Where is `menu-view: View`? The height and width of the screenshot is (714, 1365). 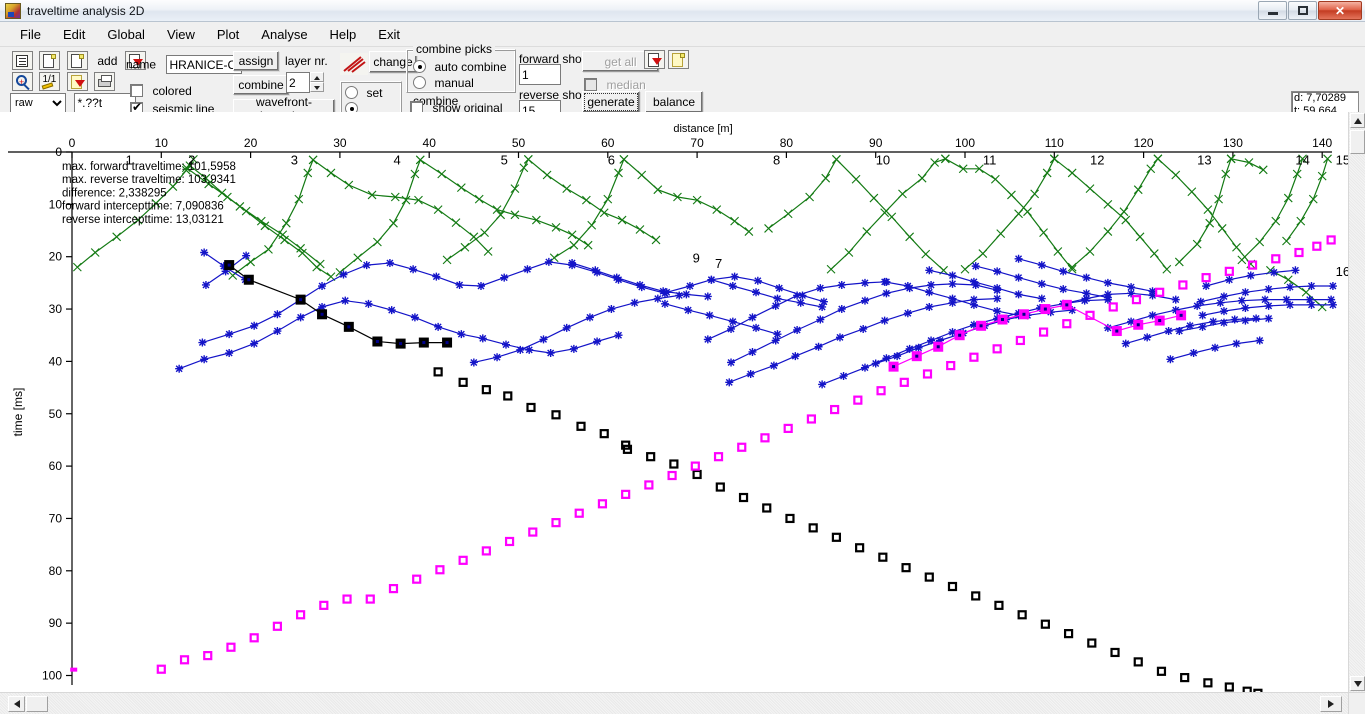
menu-view: View is located at coordinates (181, 34).